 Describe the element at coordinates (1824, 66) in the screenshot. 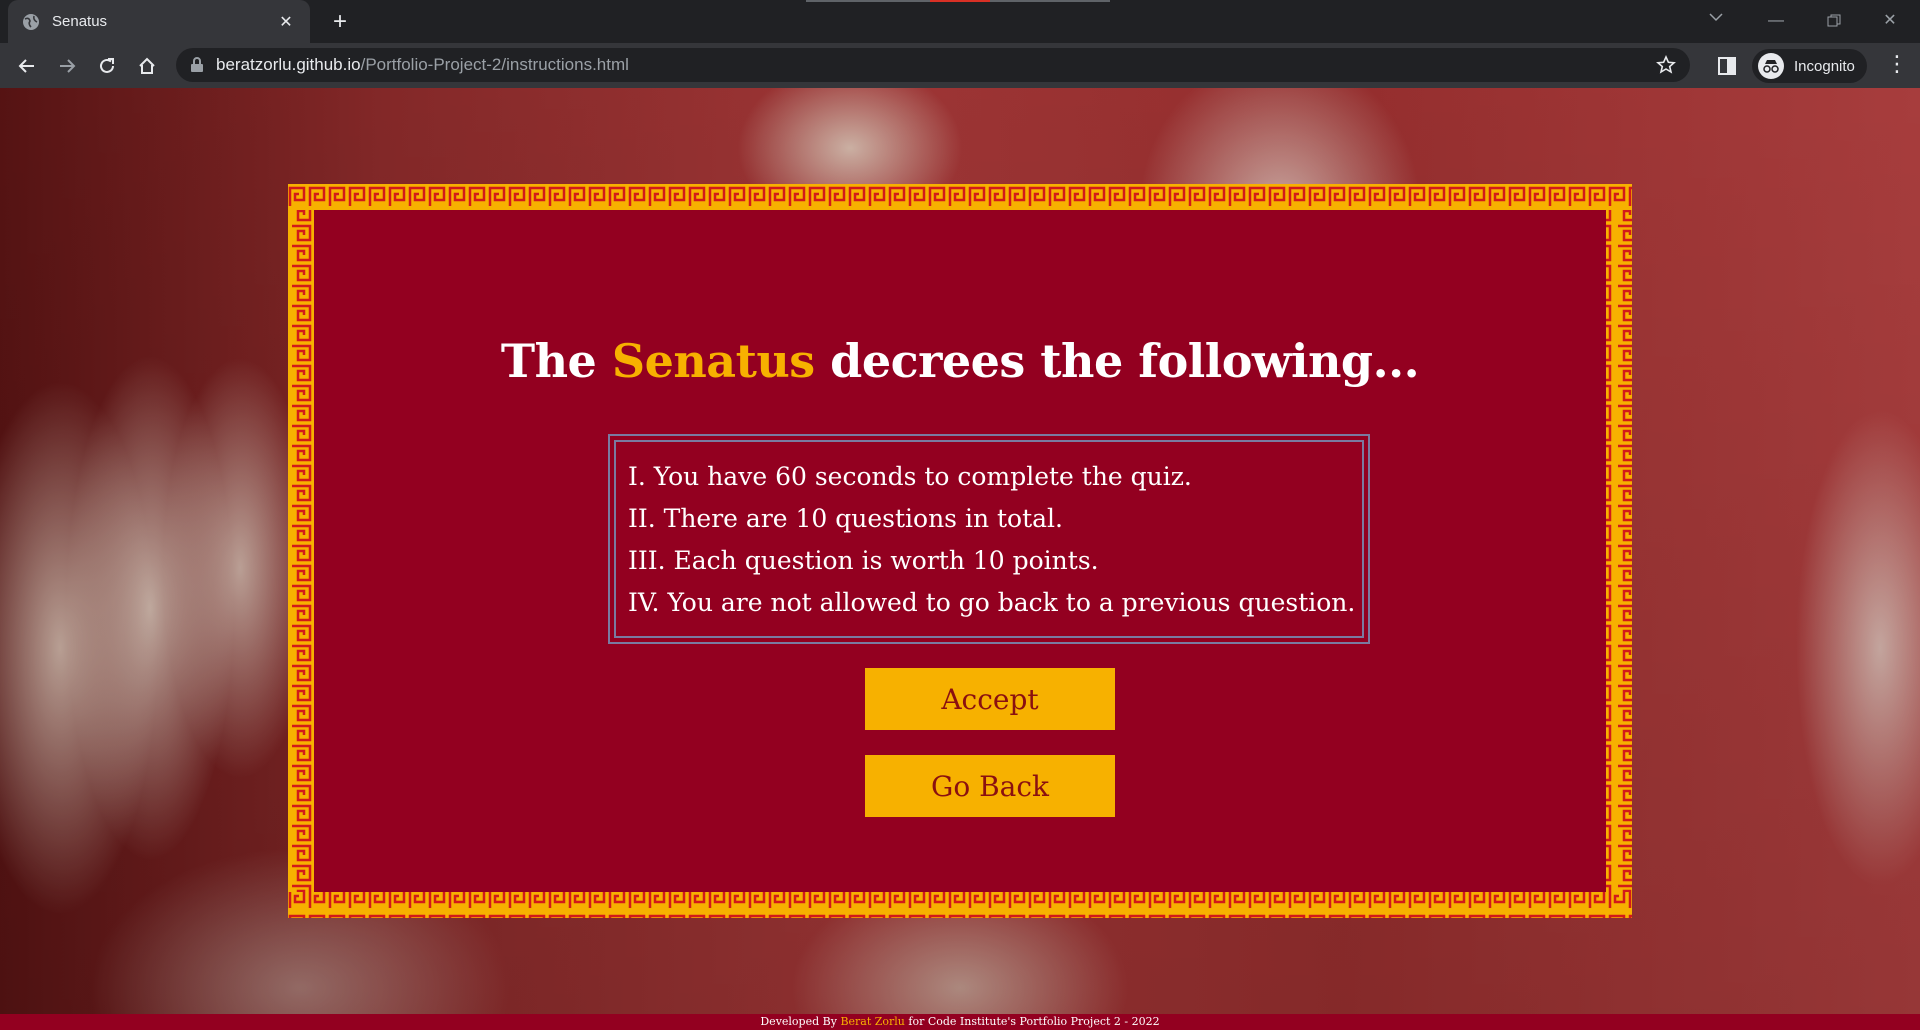

I see `profile-label: Incognito` at that location.